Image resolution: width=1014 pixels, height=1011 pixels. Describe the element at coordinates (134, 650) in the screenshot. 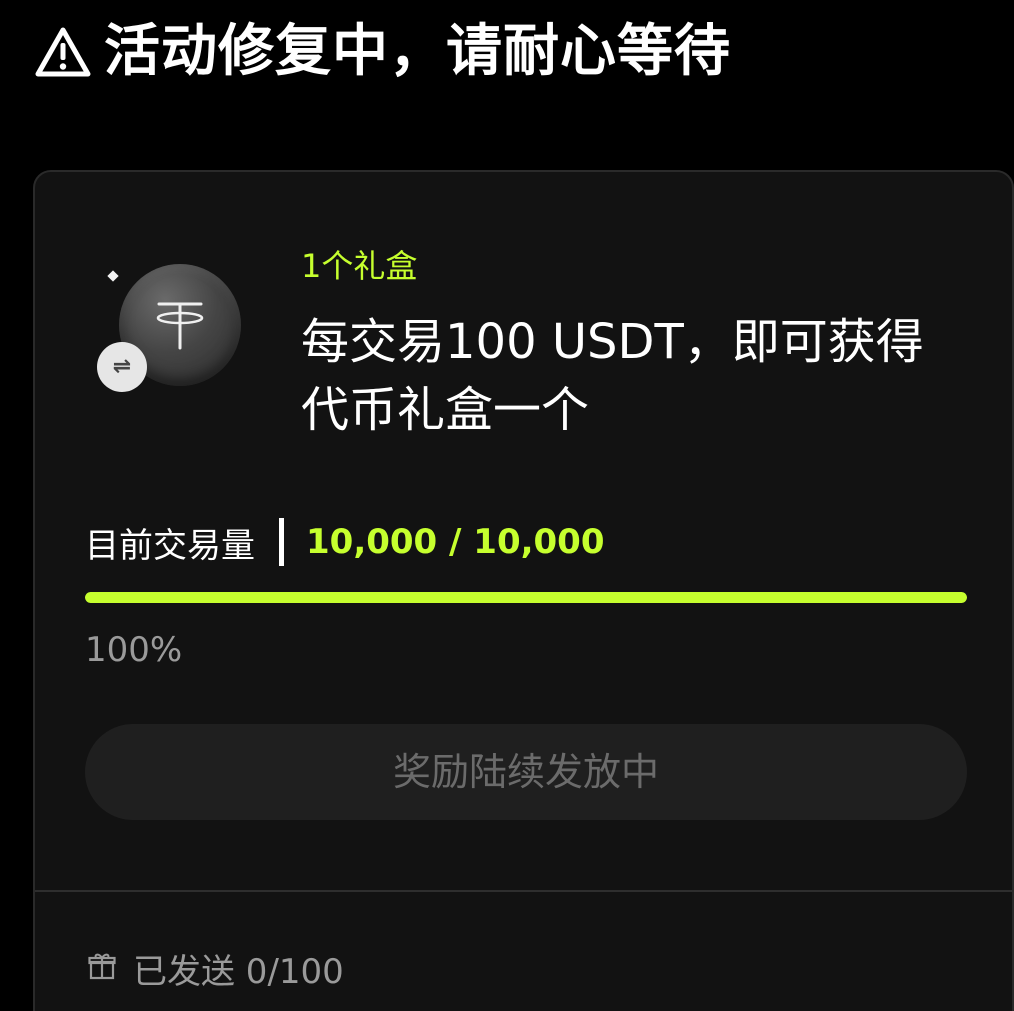

I see `progress-percent: 100%` at that location.